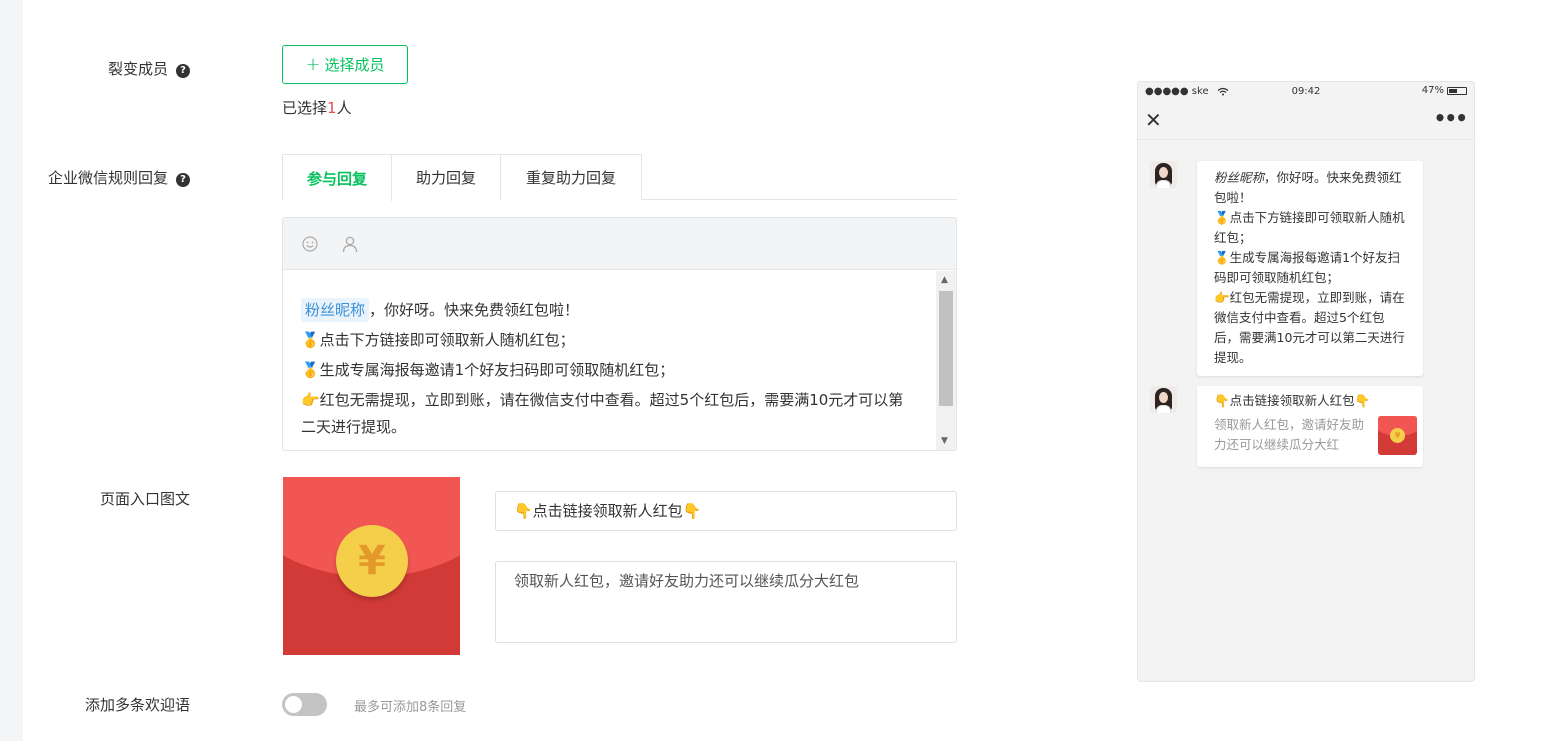 The width and height of the screenshot is (1563, 741). What do you see at coordinates (335, 310) in the screenshot?
I see `nickname-tag: 粉丝昵称` at bounding box center [335, 310].